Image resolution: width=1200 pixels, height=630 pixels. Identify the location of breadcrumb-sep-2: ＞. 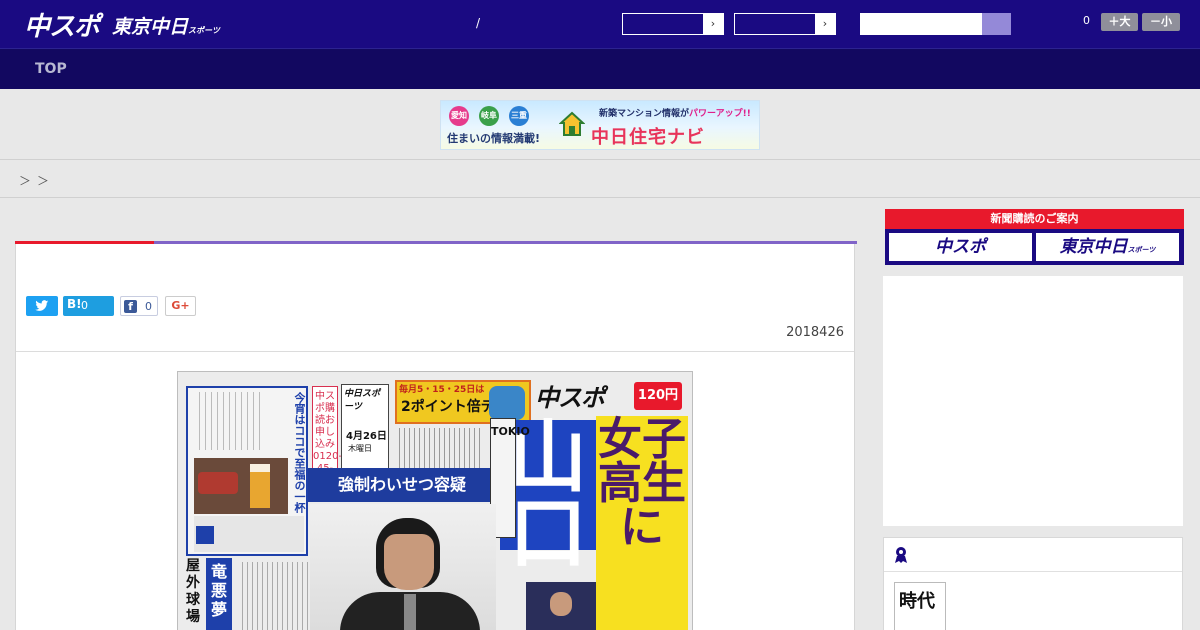
(43, 181).